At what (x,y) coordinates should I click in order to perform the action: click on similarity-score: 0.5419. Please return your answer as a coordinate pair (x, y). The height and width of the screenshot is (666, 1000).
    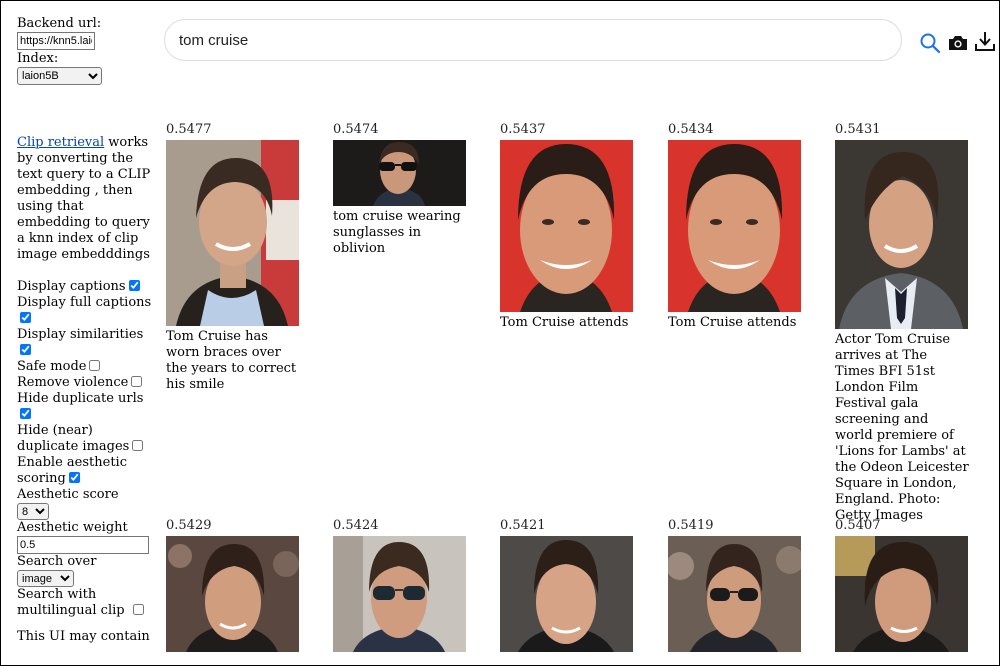
    Looking at the image, I should click on (691, 525).